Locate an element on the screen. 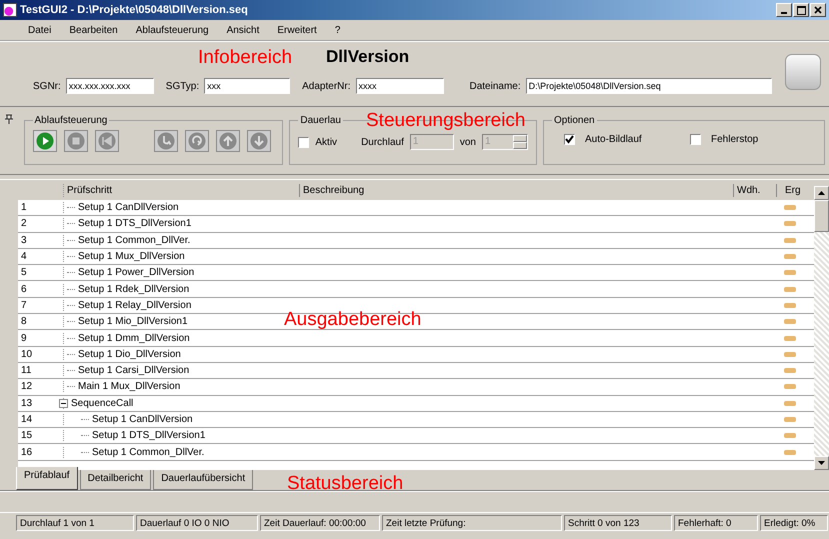 The height and width of the screenshot is (539, 829). step-name: Setup 1 Power_DllVersion is located at coordinates (136, 272).